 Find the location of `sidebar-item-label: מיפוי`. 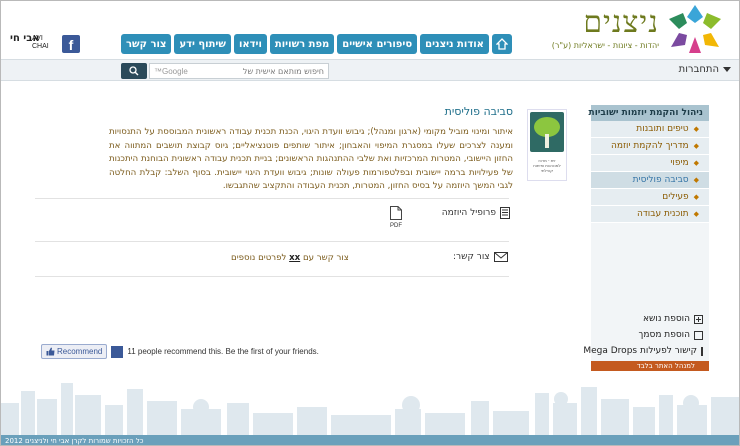

sidebar-item-label: מיפוי is located at coordinates (679, 163).